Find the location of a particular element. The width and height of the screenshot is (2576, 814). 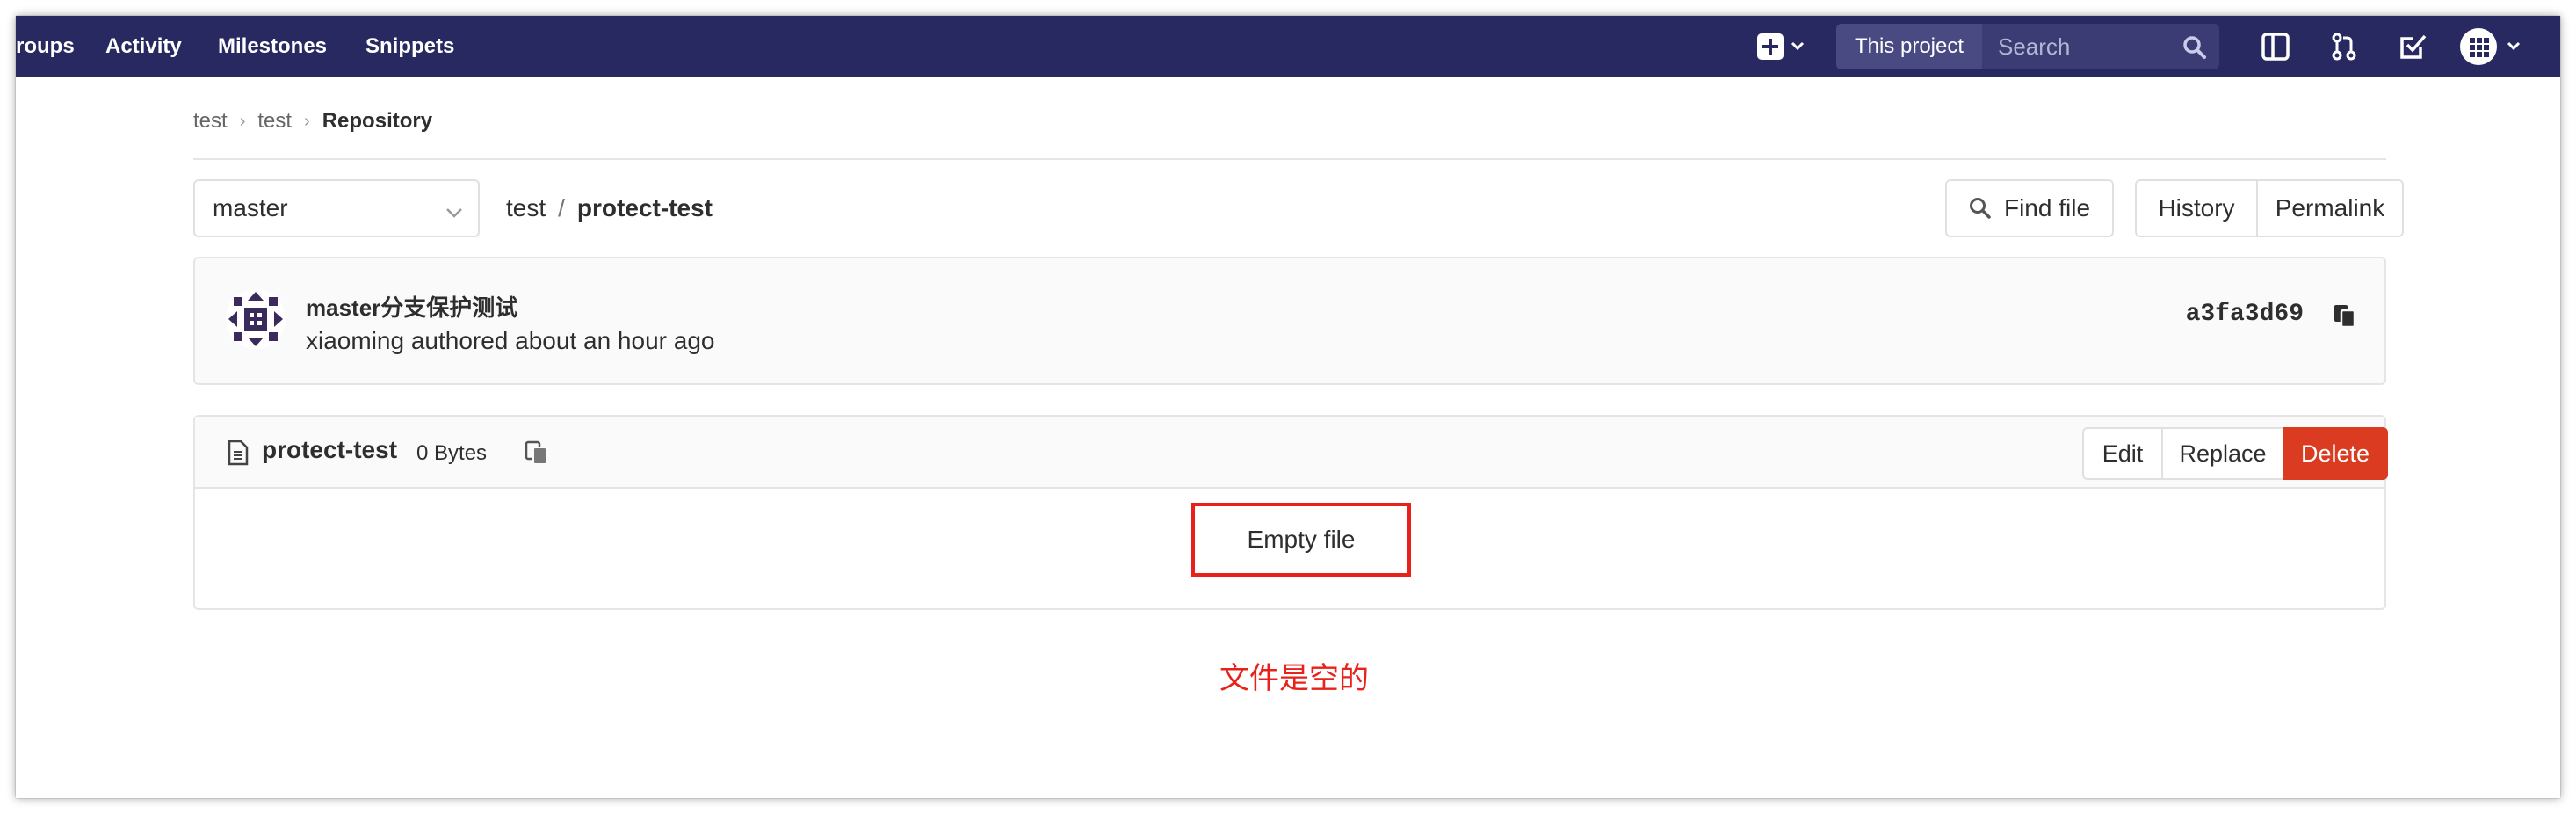

nav-snippets-link: Snippets is located at coordinates (409, 46).